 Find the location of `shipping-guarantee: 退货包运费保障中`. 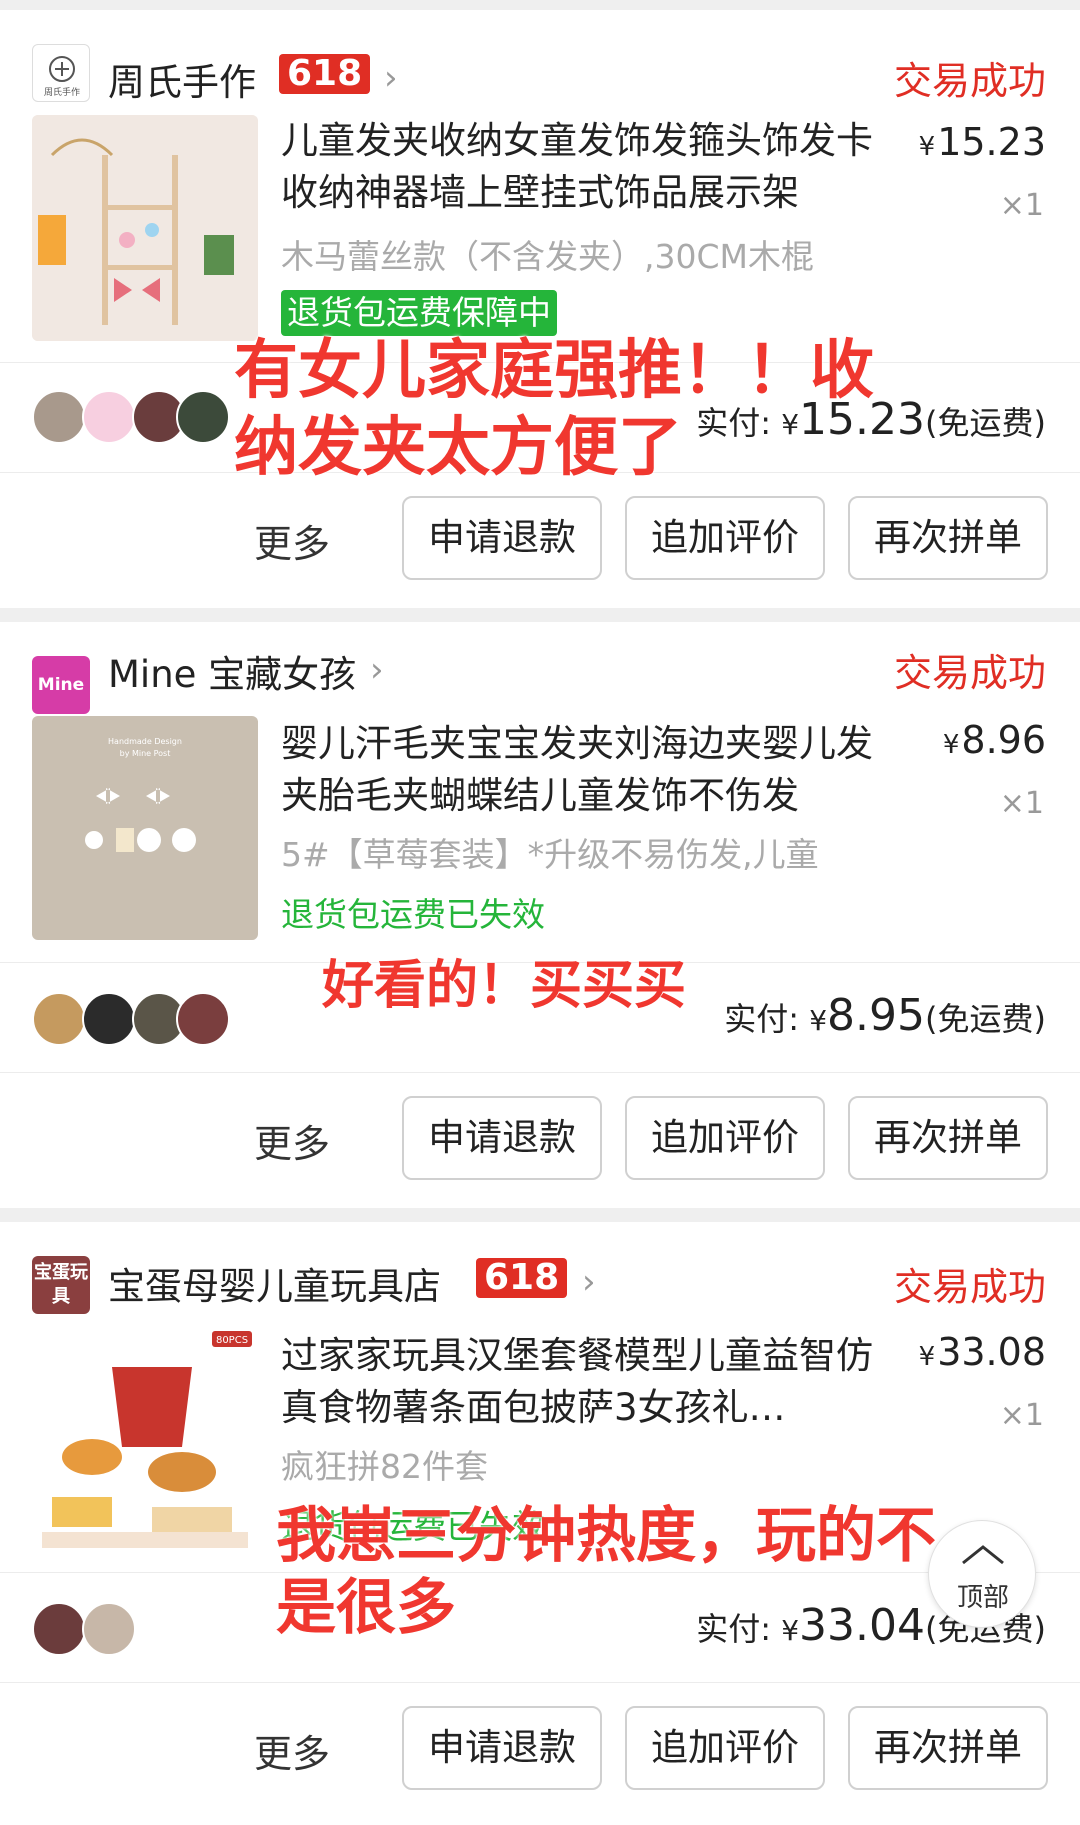

shipping-guarantee: 退货包运费保障中 is located at coordinates (419, 313).